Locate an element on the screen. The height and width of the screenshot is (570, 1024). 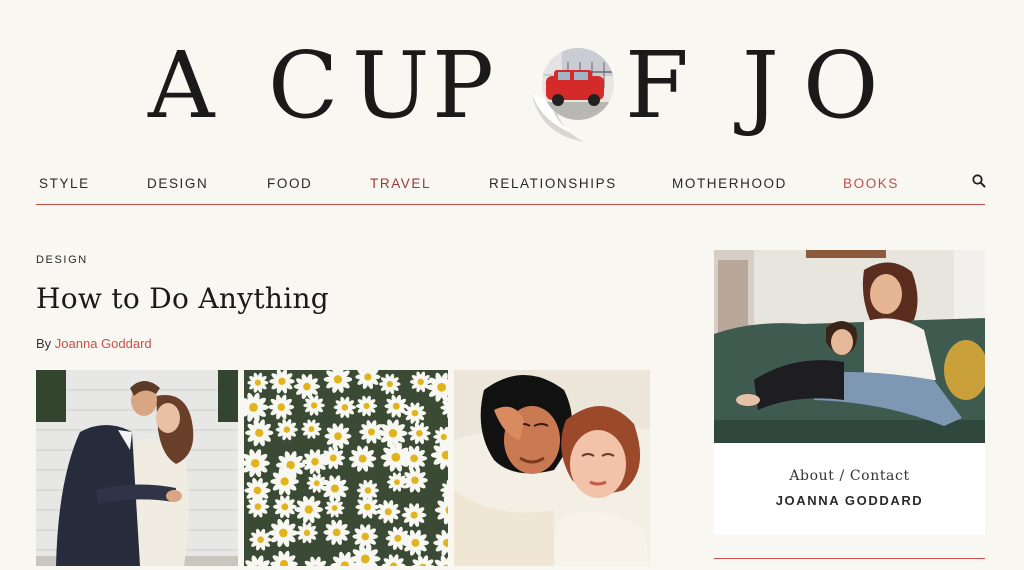
logo-letter-u: U is located at coordinates (391, 85).